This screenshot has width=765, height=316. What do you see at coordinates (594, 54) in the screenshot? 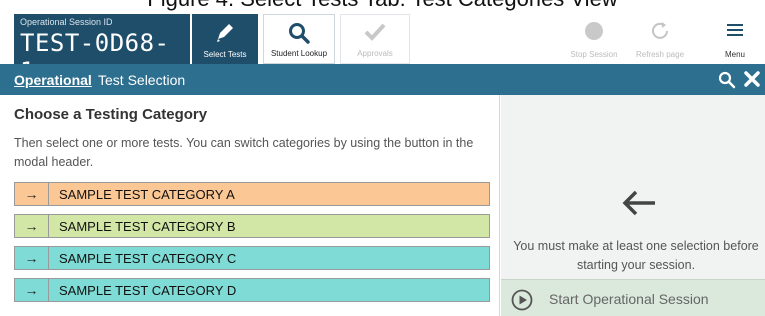
I see `stop-session-label: Stop Session` at bounding box center [594, 54].